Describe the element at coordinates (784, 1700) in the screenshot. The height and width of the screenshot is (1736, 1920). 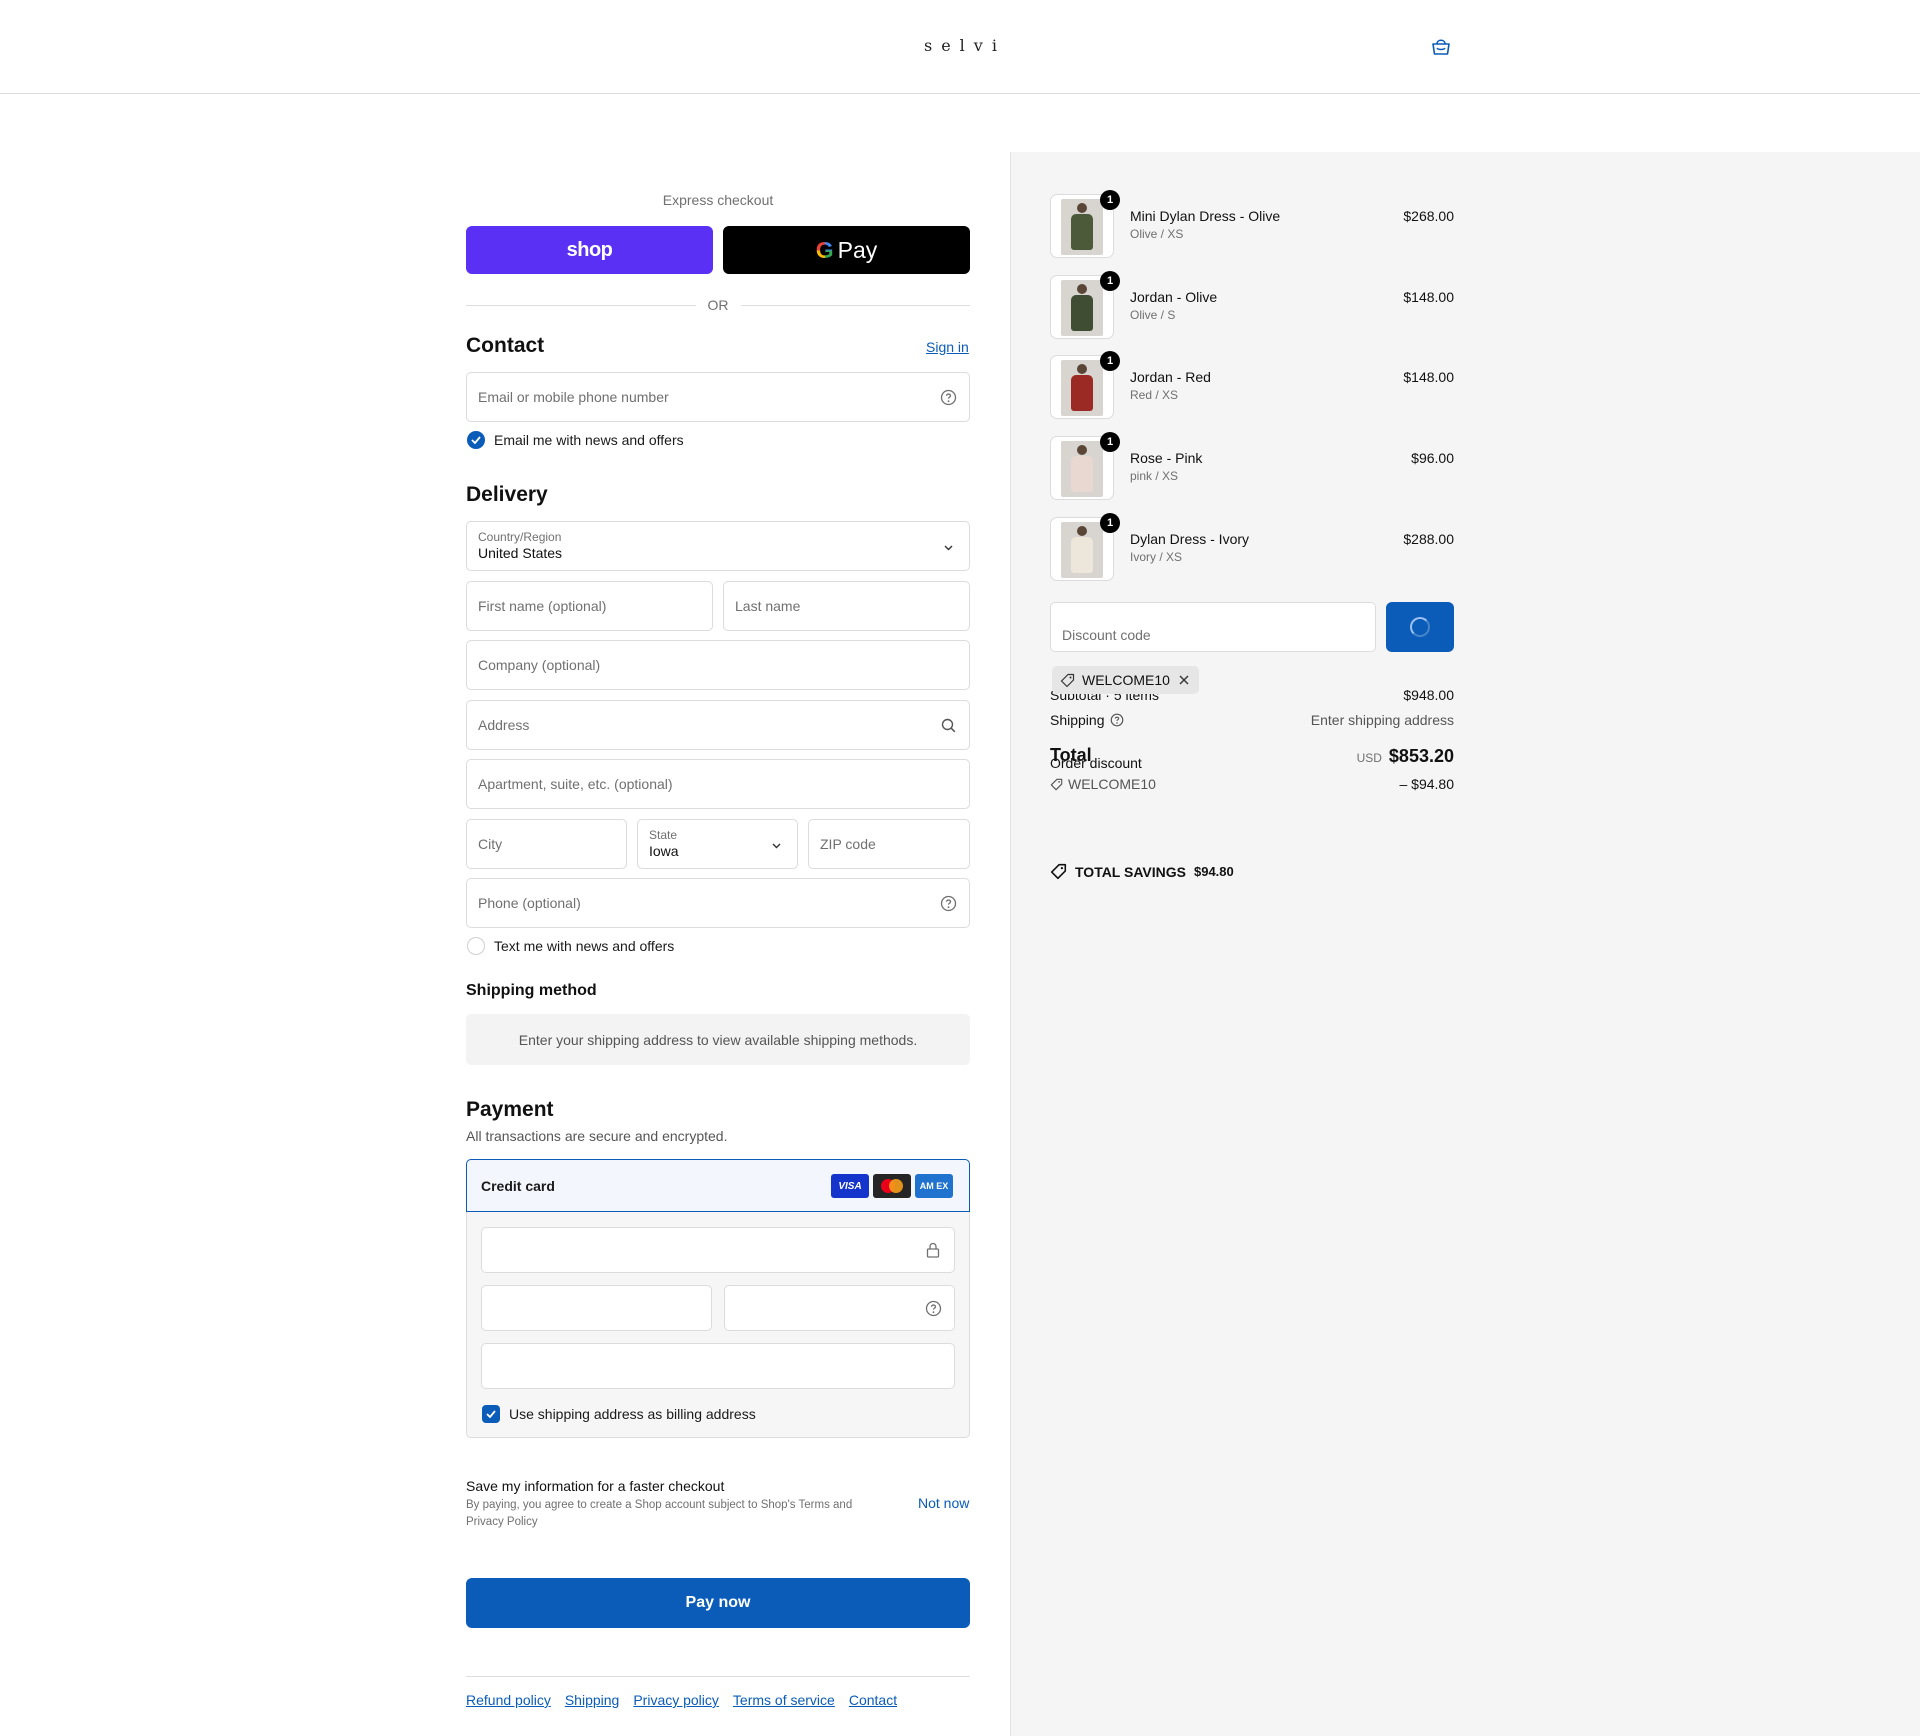
I see `terms-of-service-link: Terms of service` at that location.